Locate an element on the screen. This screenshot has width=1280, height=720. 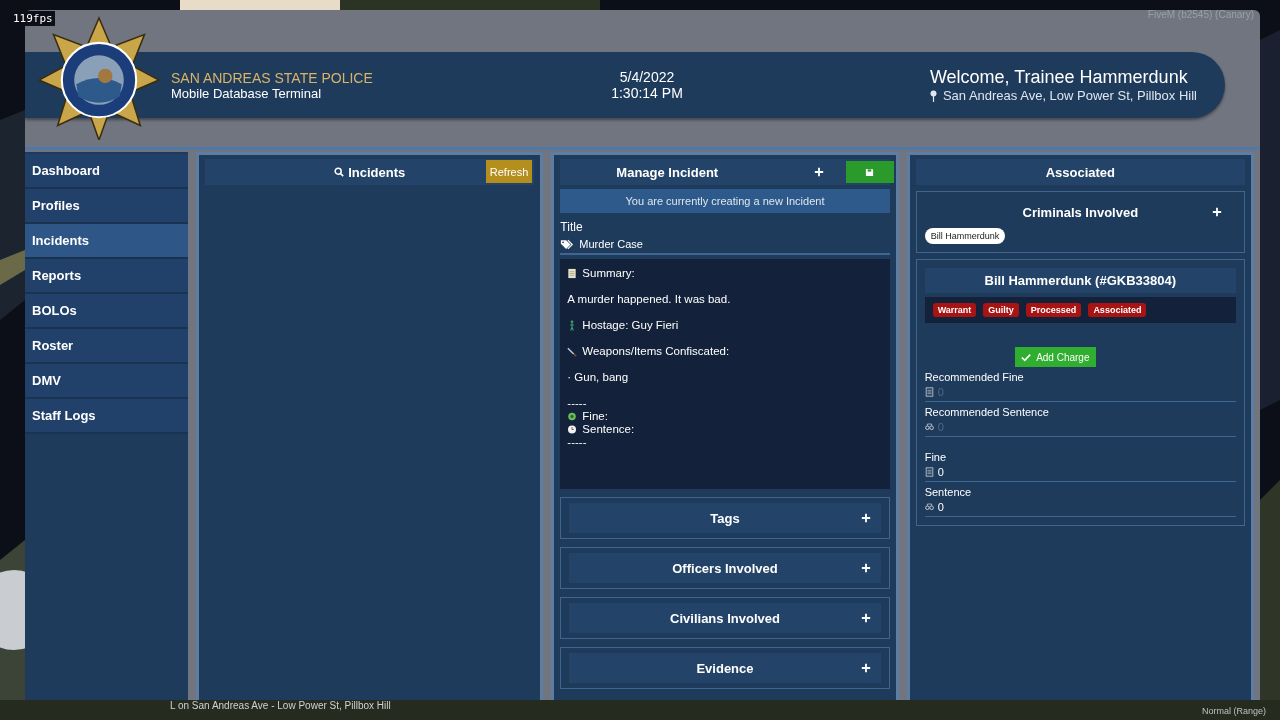
title-value: Murder Case is located at coordinates (611, 244).